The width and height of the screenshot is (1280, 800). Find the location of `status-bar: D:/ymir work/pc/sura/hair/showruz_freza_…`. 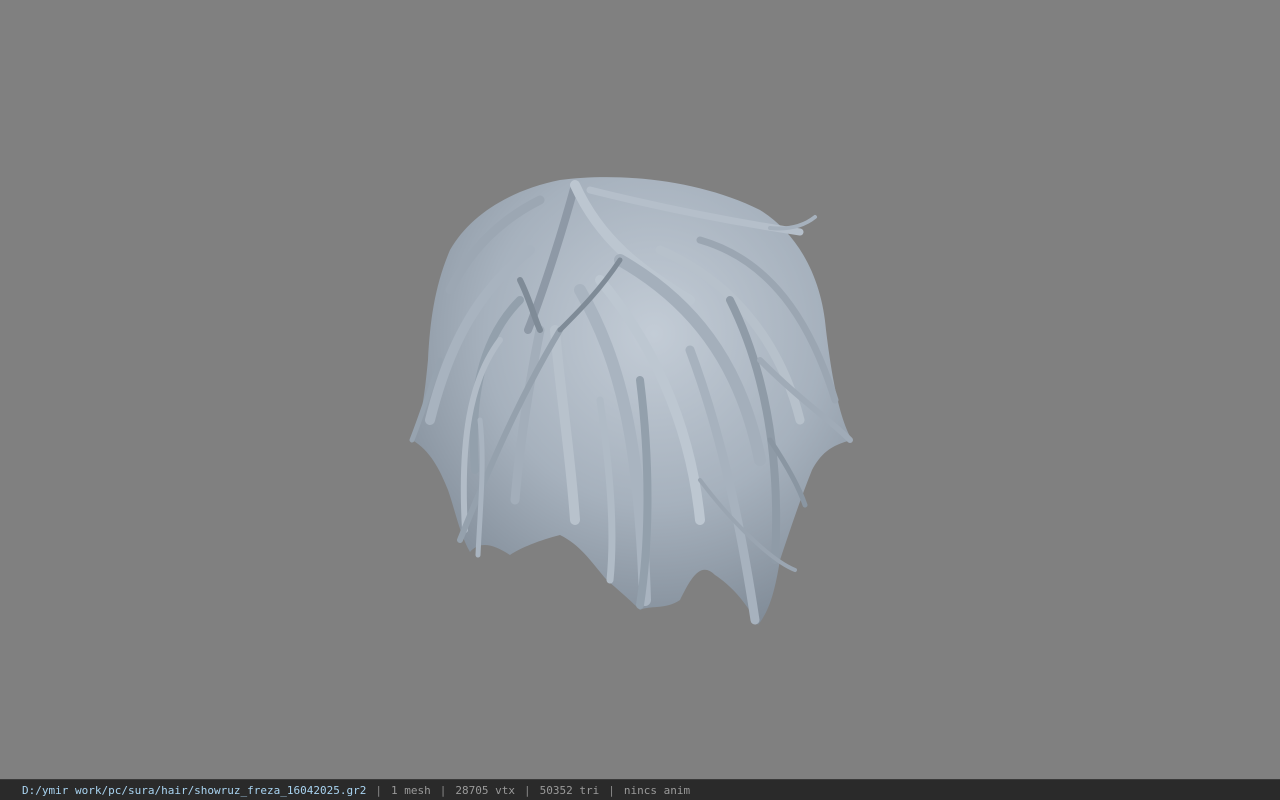

status-bar: D:/ymir work/pc/sura/hair/showruz_freza_… is located at coordinates (640, 789).